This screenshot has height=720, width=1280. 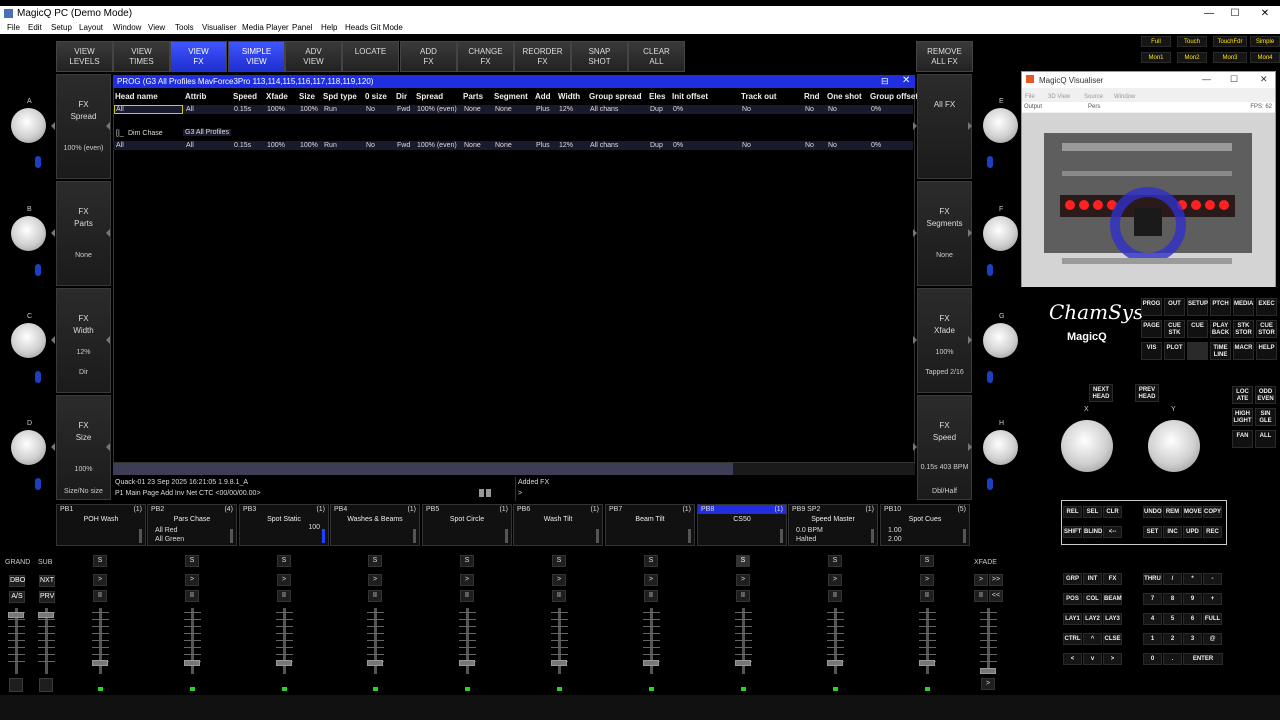 I want to click on table-cell: 12%, so click(x=566, y=109).